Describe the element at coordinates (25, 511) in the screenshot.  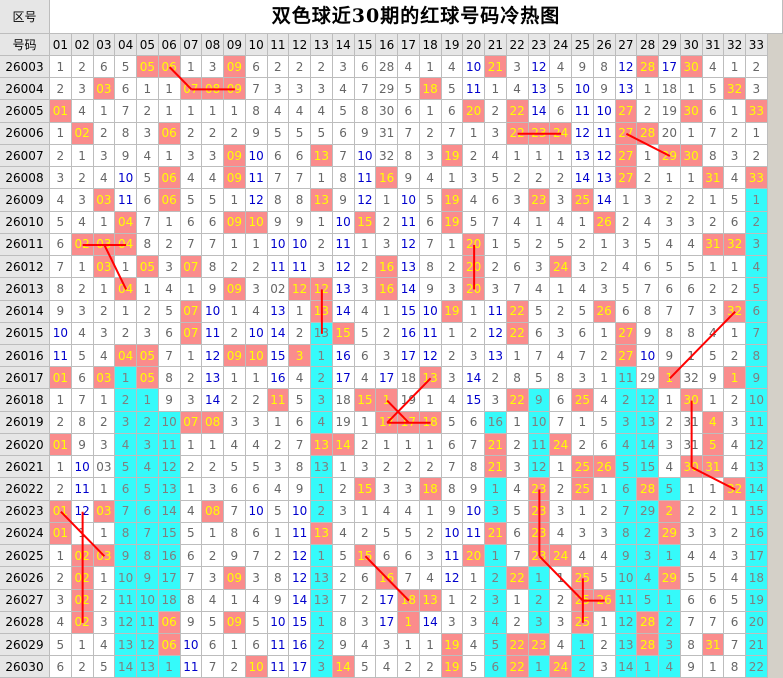
I see `issue-number: 26023` at that location.